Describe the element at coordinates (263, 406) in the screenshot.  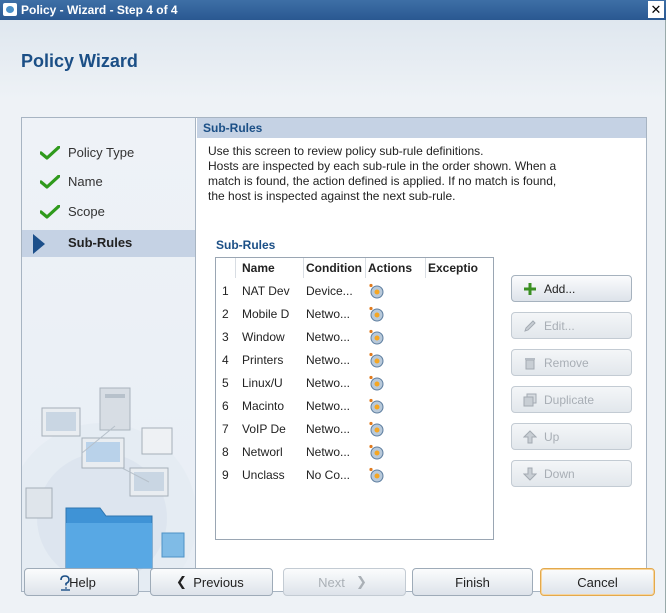
I see `row-name: Macinto` at that location.